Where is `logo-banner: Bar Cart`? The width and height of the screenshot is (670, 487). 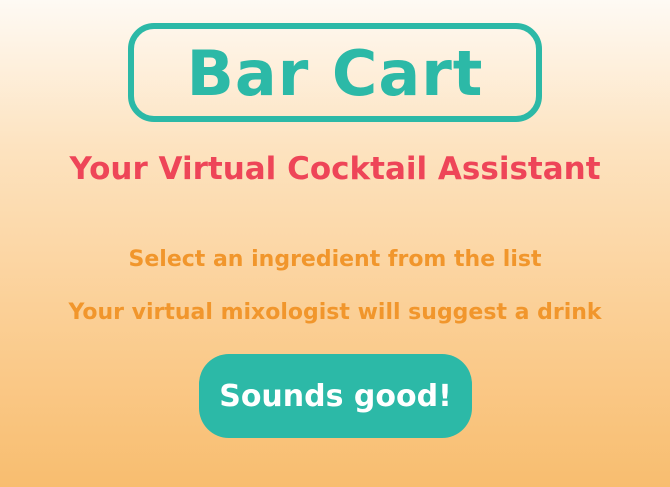 logo-banner: Bar Cart is located at coordinates (335, 72).